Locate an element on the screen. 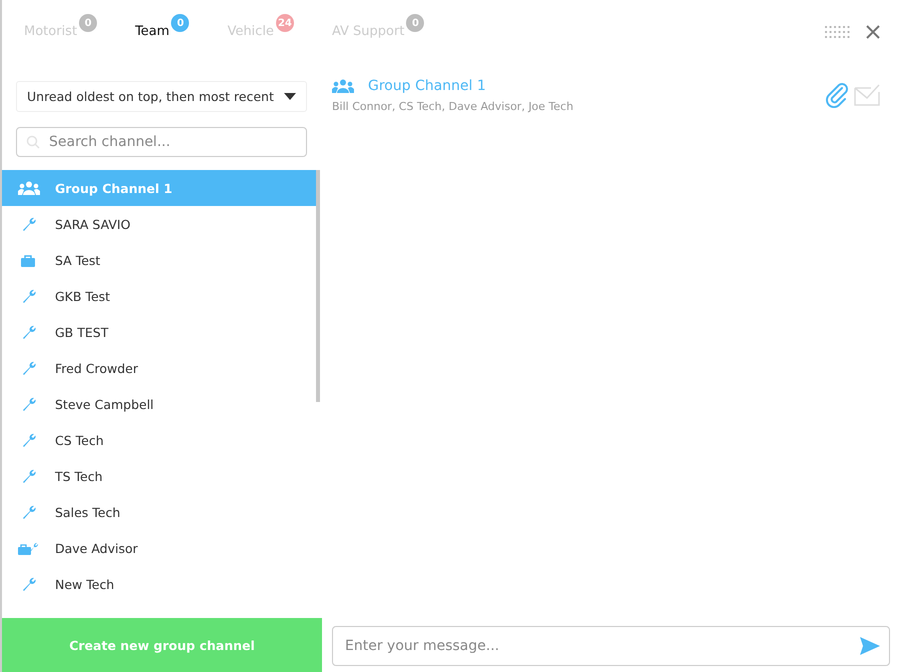  channel-item: GB TEST is located at coordinates (159, 332).